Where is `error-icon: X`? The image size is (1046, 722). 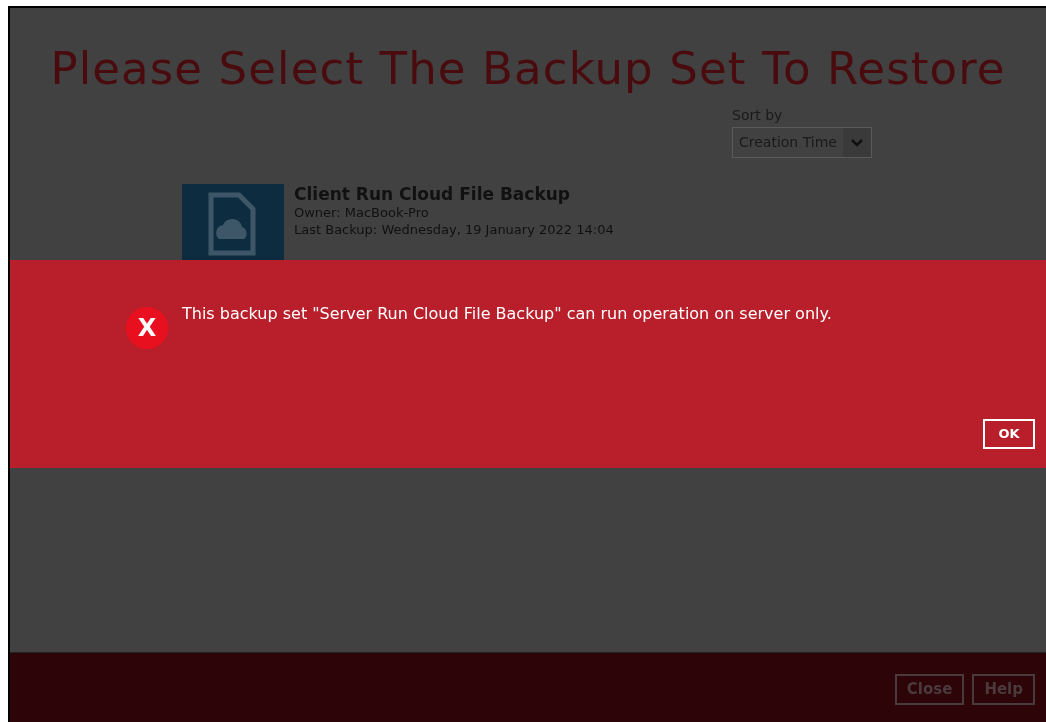 error-icon: X is located at coordinates (147, 328).